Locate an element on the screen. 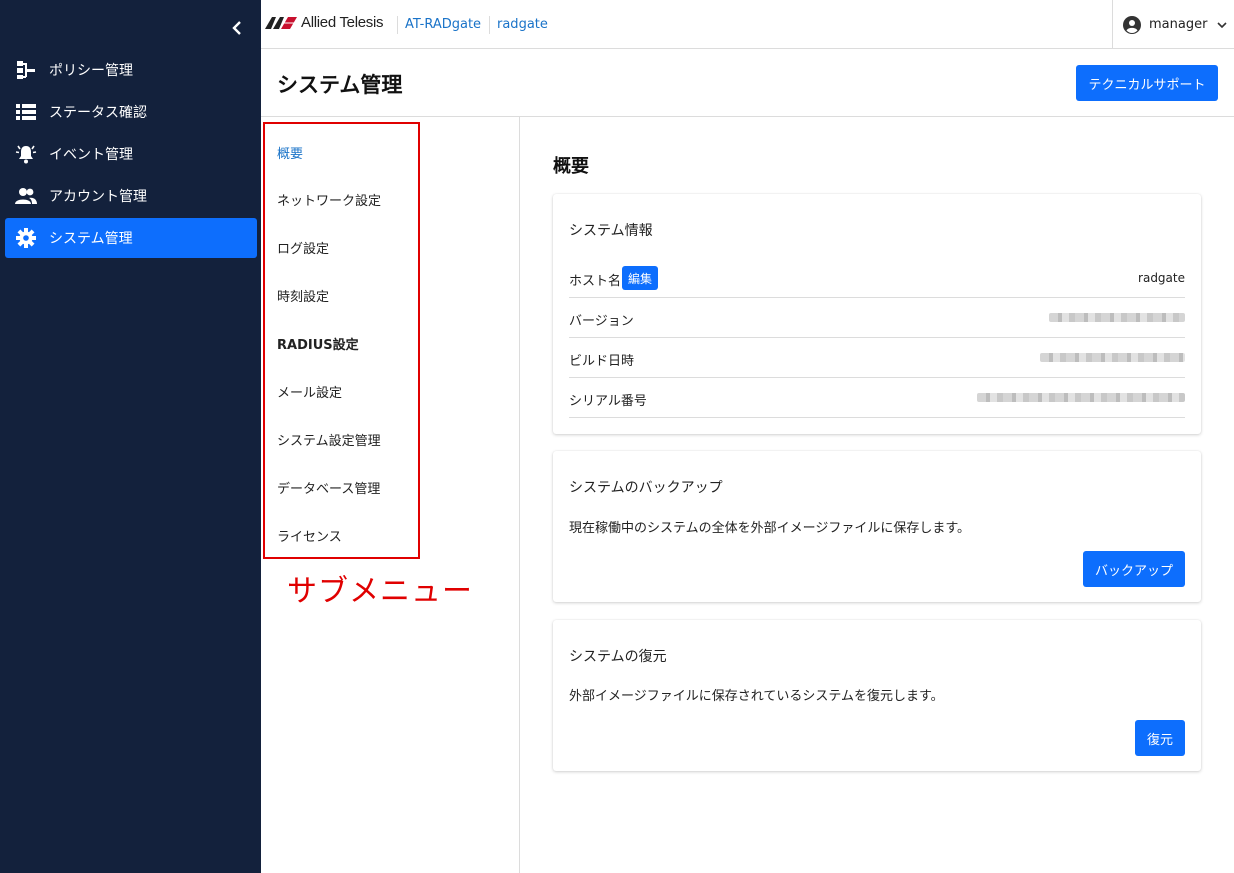 This screenshot has height=873, width=1234. sidebar-item-system: システム管理 is located at coordinates (131, 238).